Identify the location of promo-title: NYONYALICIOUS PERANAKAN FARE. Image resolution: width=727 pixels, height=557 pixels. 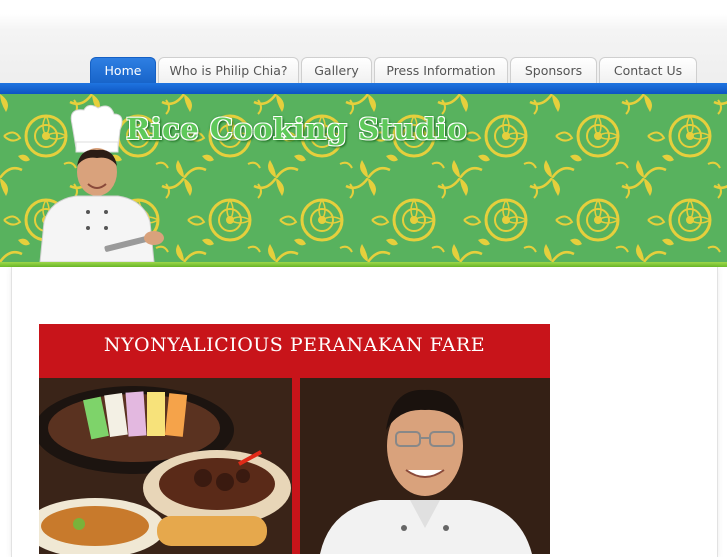
(294, 345).